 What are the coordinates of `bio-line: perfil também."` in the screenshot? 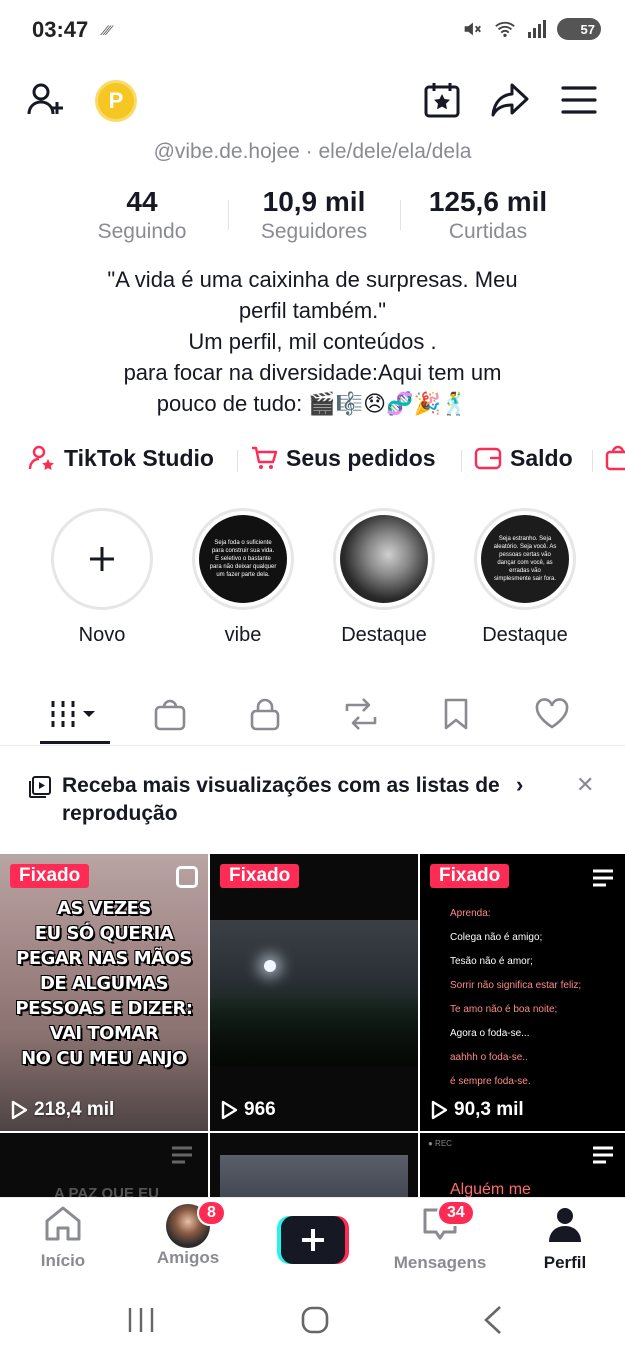 It's located at (312, 310).